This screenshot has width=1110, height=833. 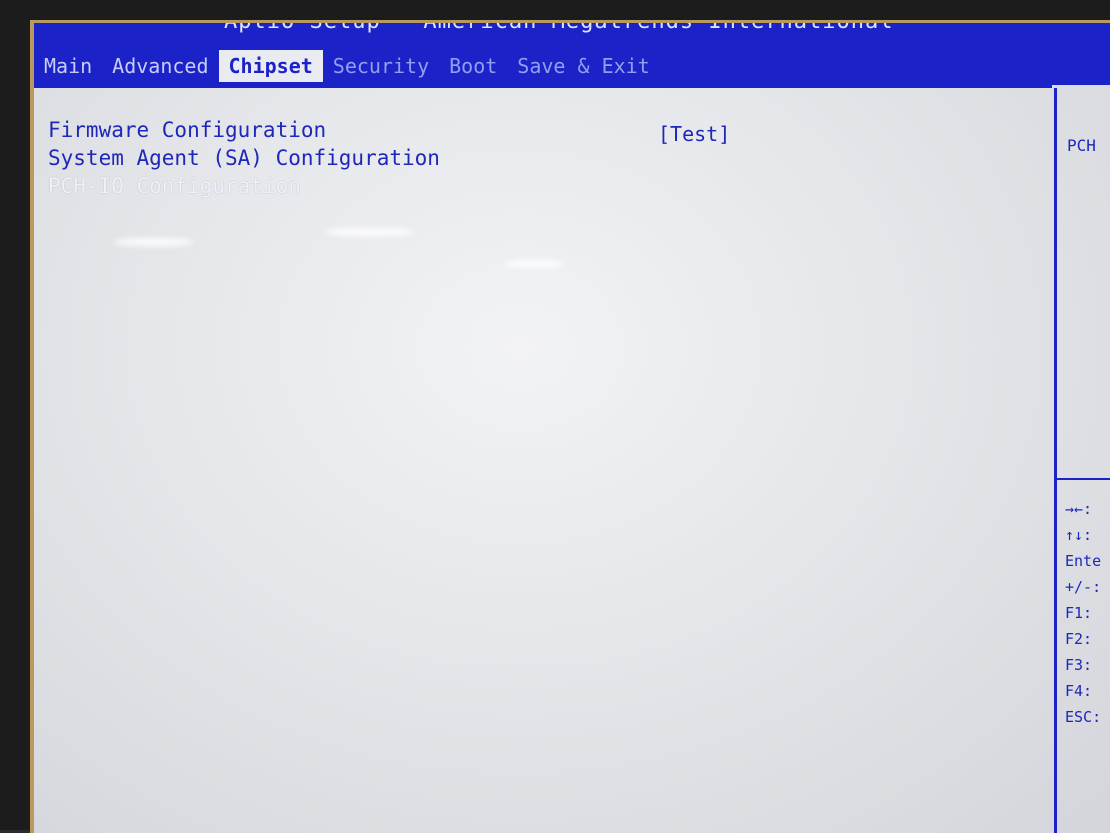 I want to click on key-enter: Ente, so click(x=1083, y=561).